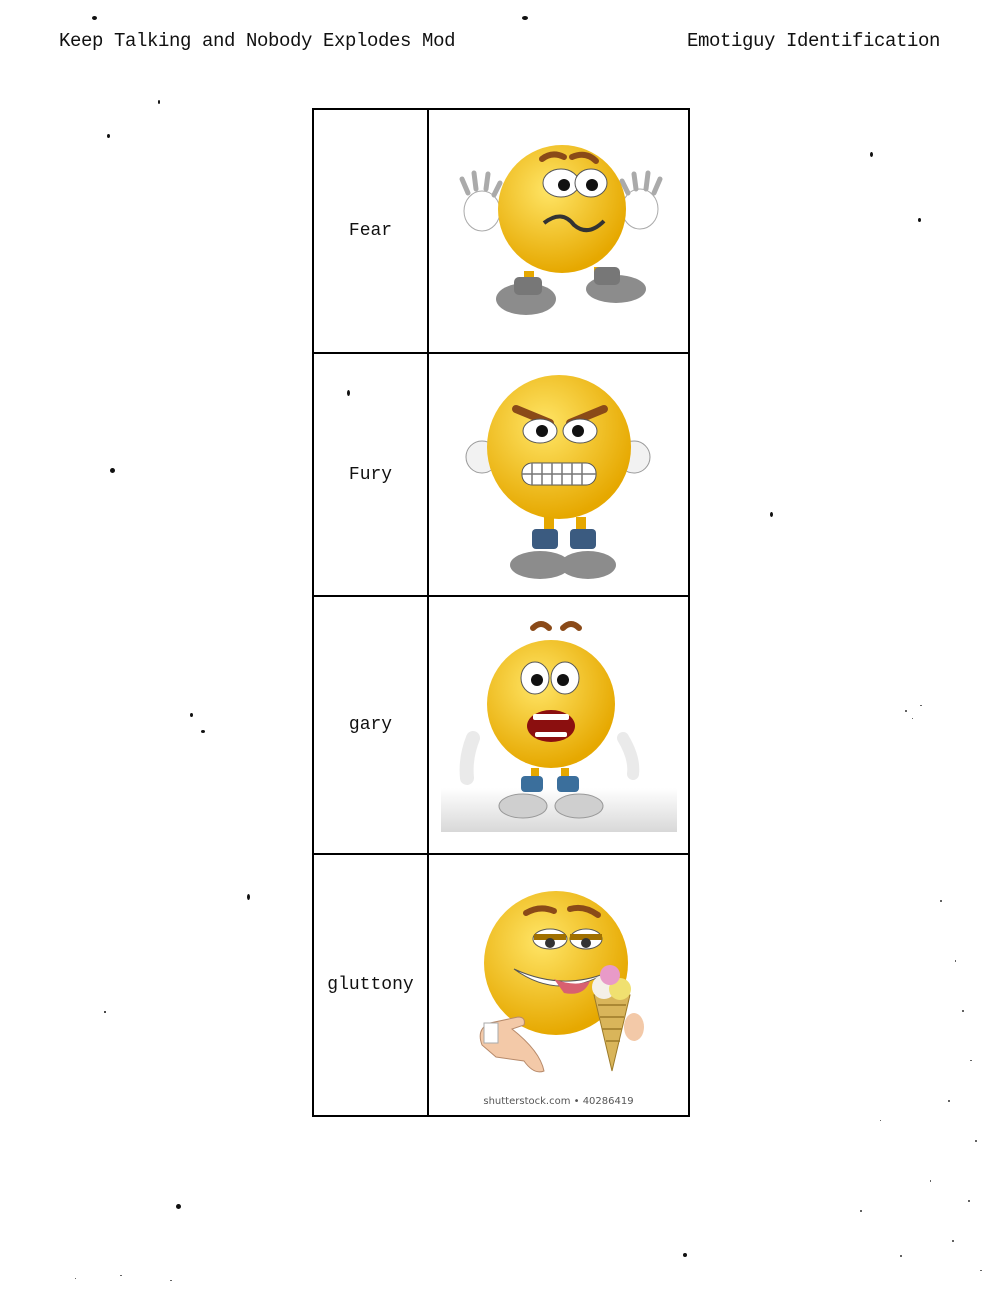 The height and width of the screenshot is (1300, 1000). I want to click on fear-emotiguy-icon, so click(560, 230).